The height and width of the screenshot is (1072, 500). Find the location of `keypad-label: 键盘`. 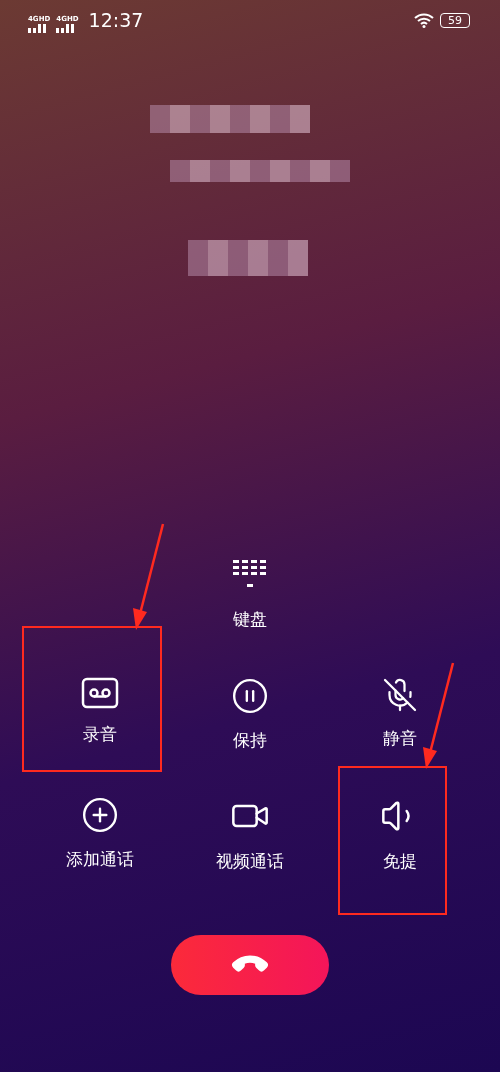

keypad-label: 键盘 is located at coordinates (250, 619).